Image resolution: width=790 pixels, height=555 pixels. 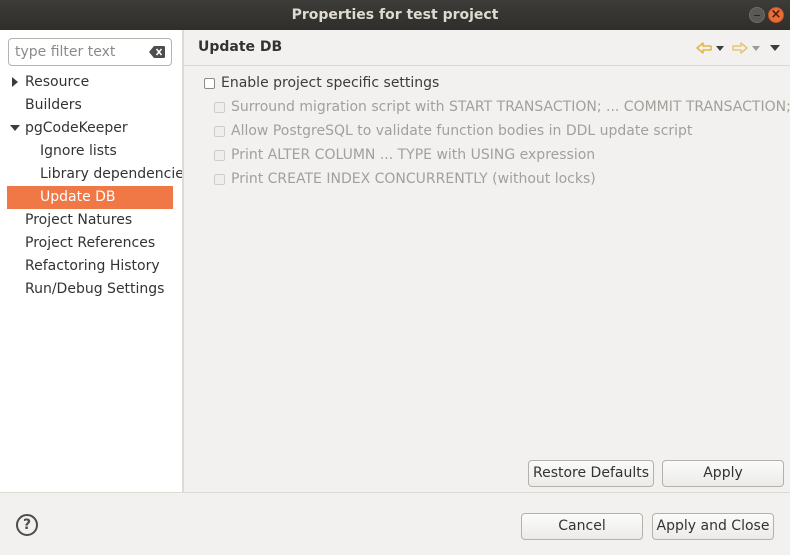 I want to click on apply-and-close-button: Apply and Close, so click(x=713, y=526).